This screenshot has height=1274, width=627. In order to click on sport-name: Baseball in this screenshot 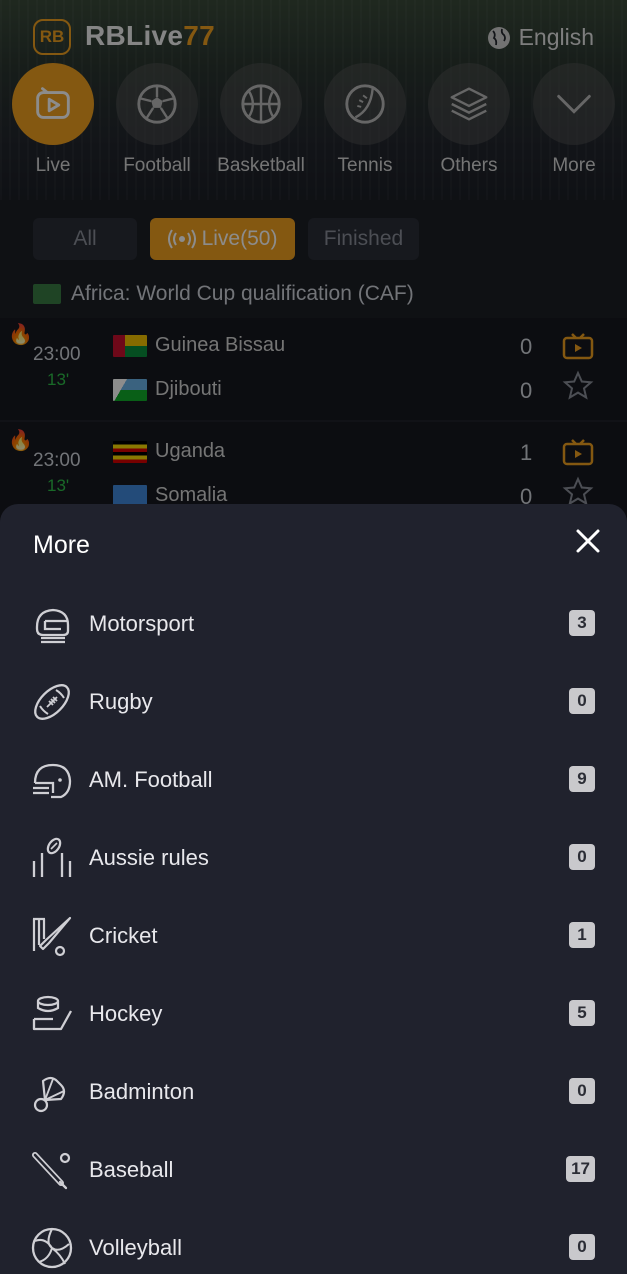, I will do `click(131, 1169)`.